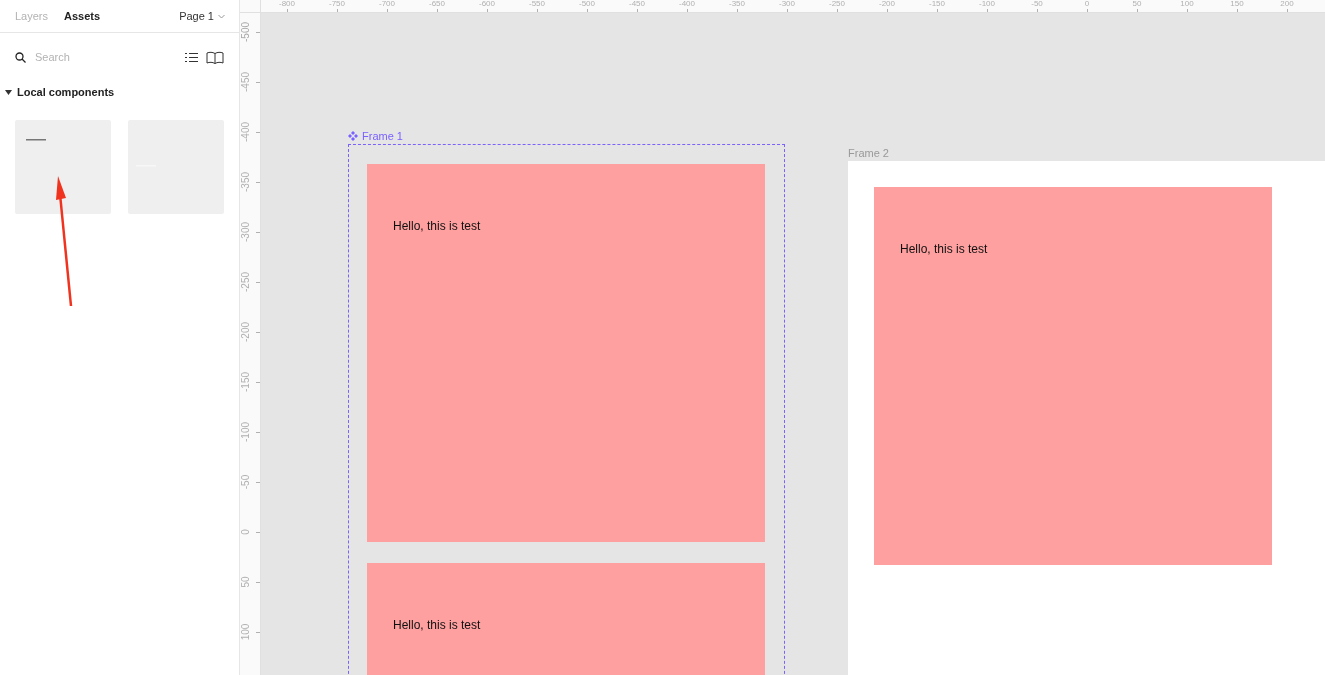 This screenshot has width=1325, height=675. I want to click on ruler-label: -600, so click(487, 4).